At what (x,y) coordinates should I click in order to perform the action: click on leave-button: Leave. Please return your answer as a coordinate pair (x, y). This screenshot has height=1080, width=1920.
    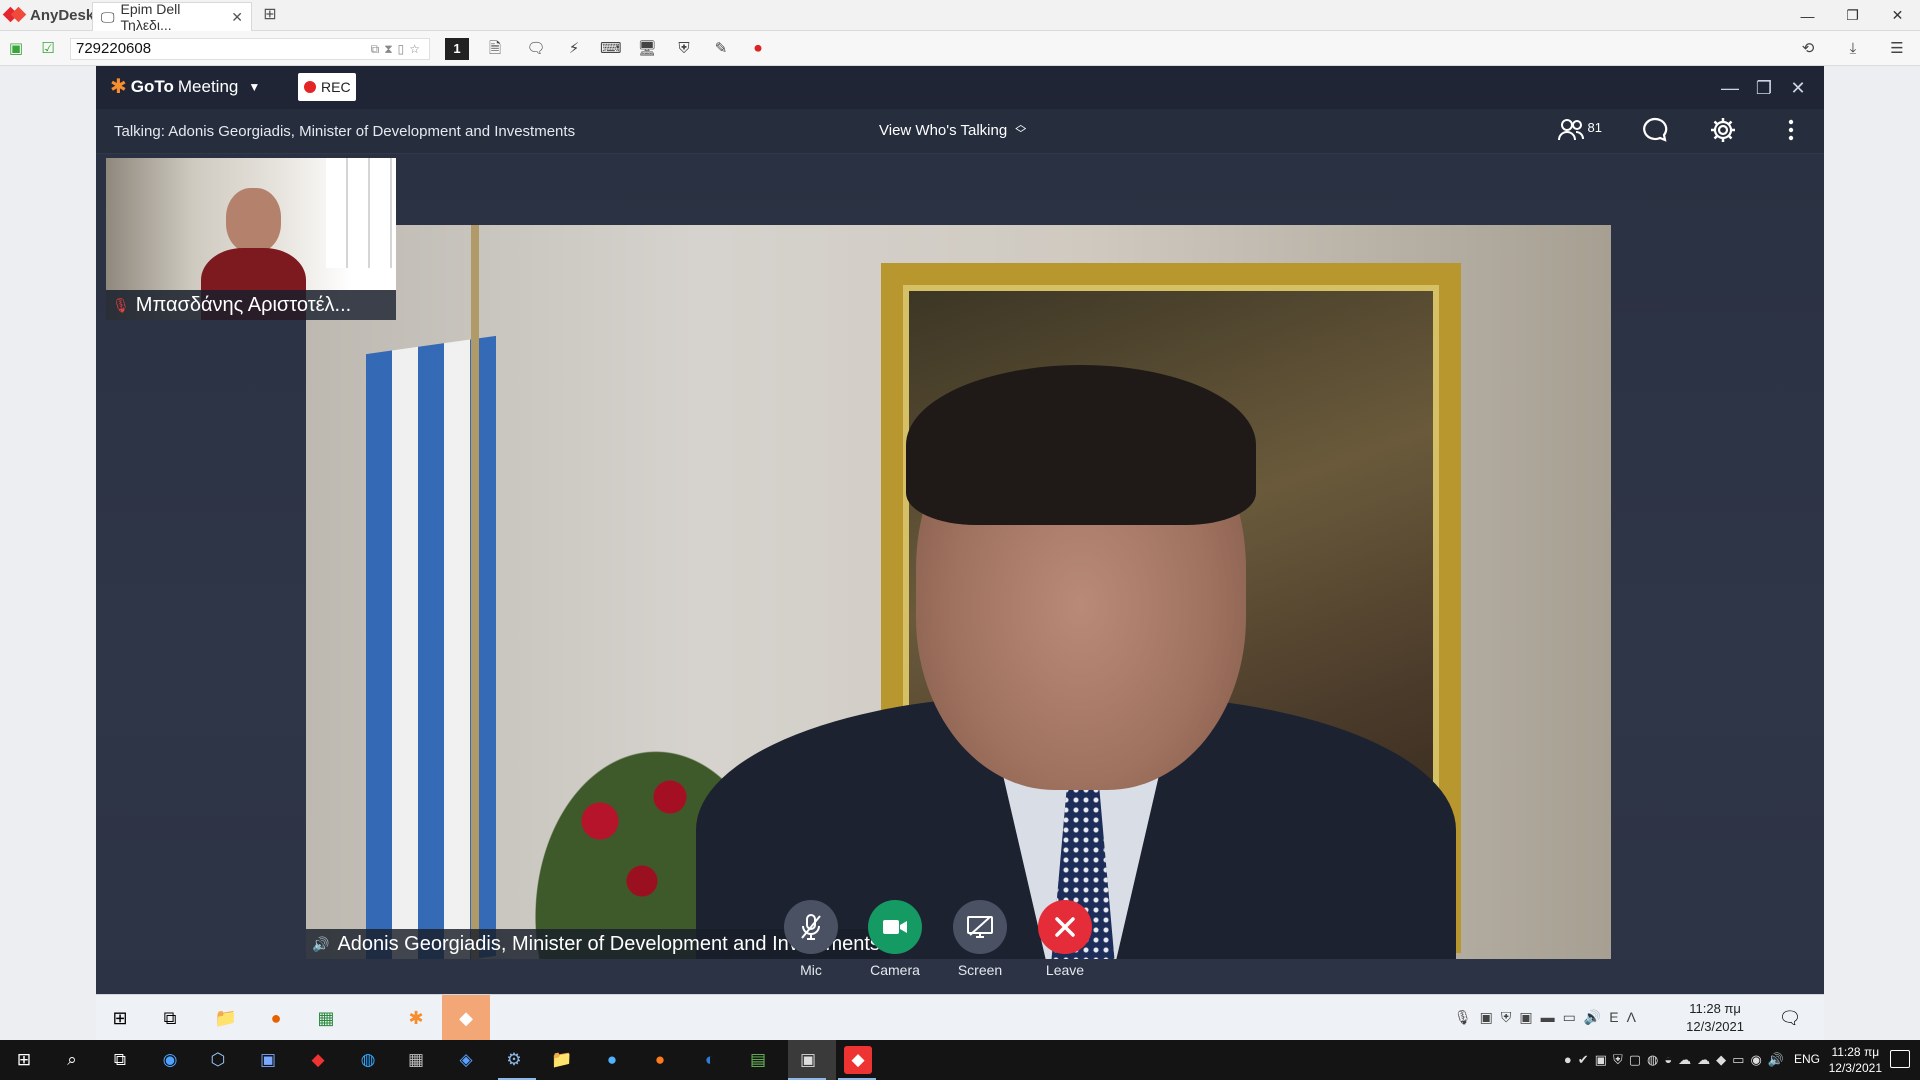
    Looking at the image, I should click on (1065, 939).